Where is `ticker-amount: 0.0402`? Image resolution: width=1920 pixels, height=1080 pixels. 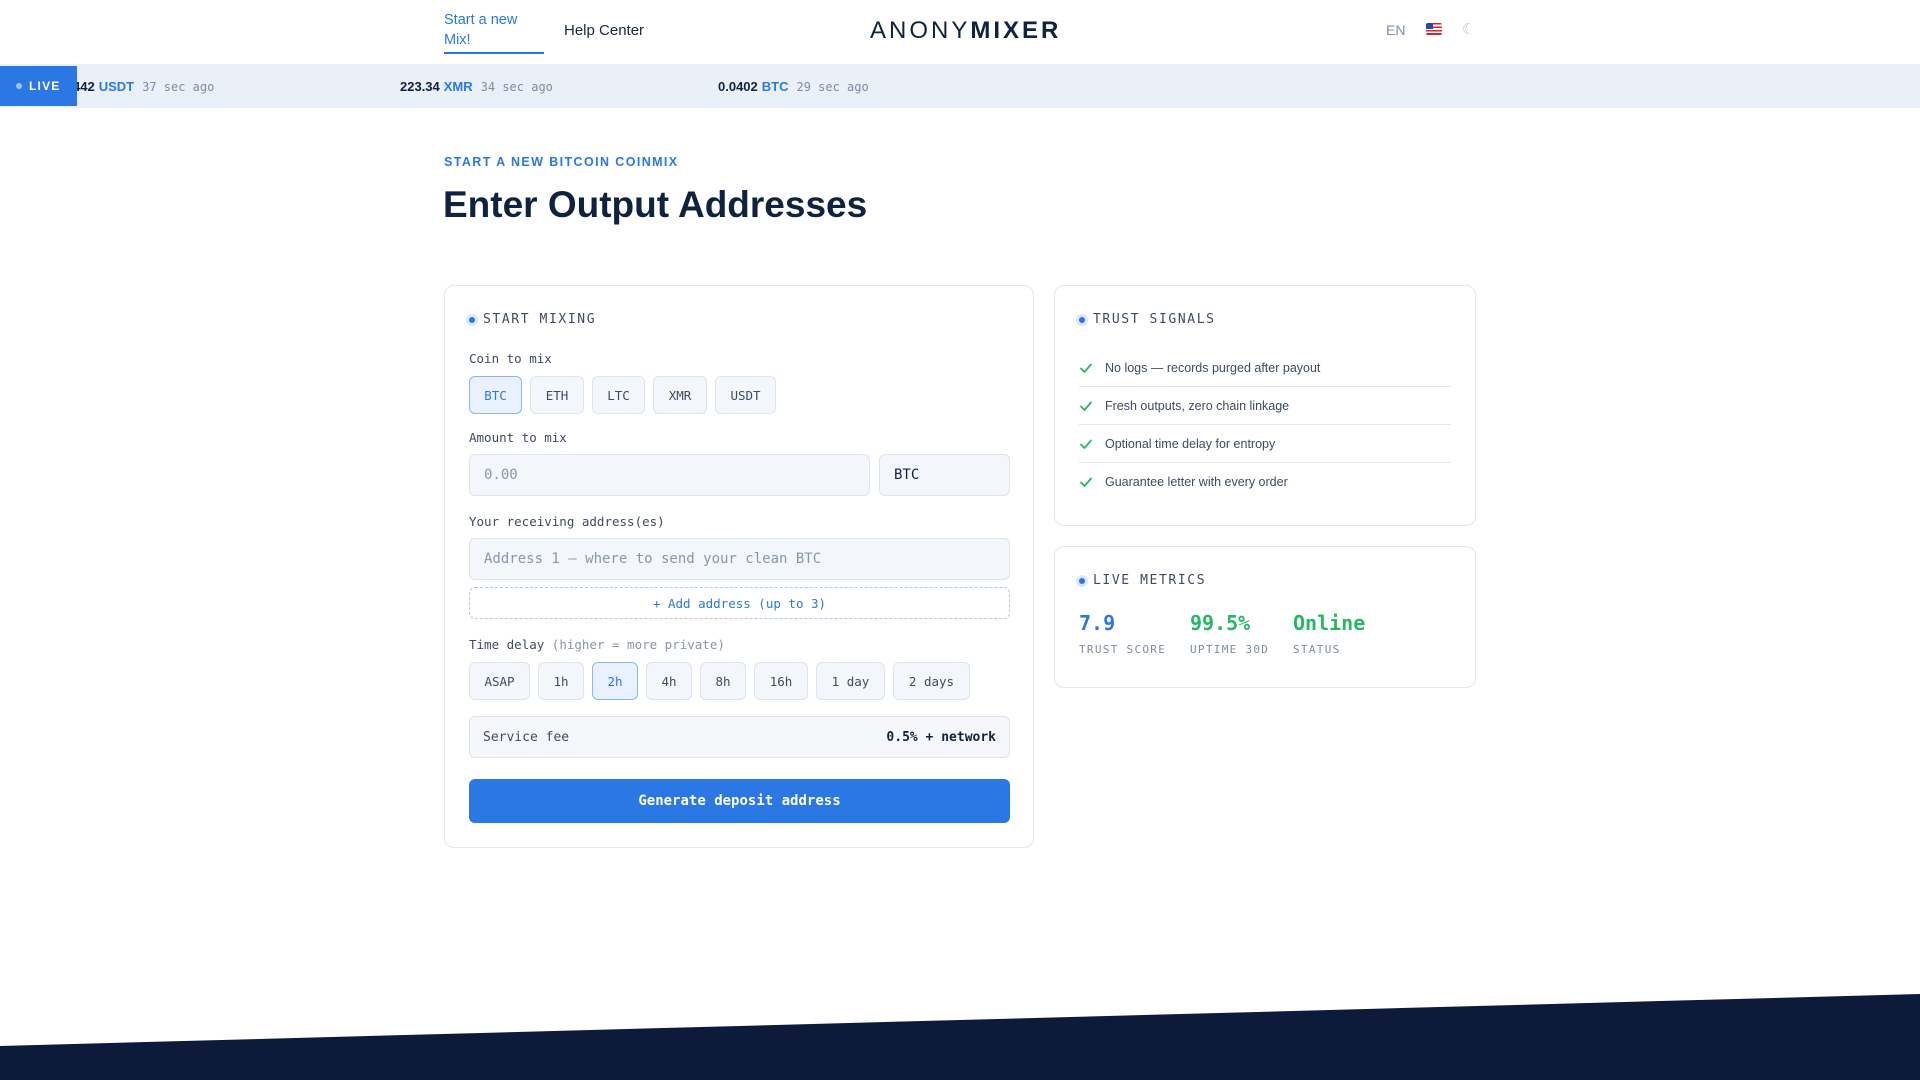
ticker-amount: 0.0402 is located at coordinates (738, 86).